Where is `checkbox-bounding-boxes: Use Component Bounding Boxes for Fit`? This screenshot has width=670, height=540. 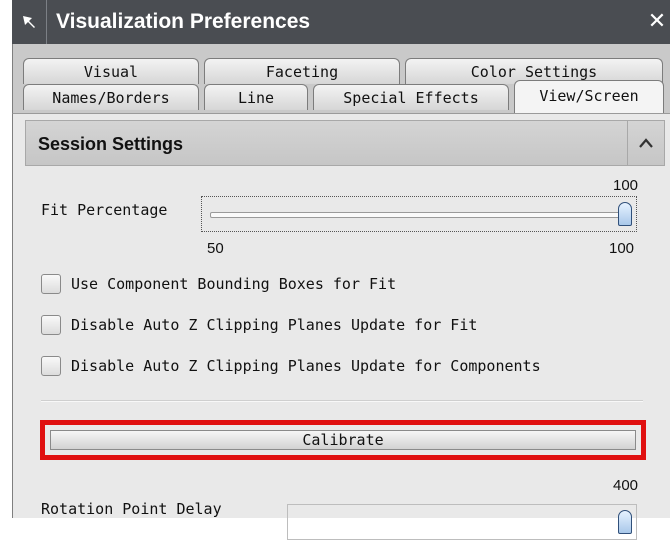 checkbox-bounding-boxes: Use Component Bounding Boxes for Fit is located at coordinates (218, 284).